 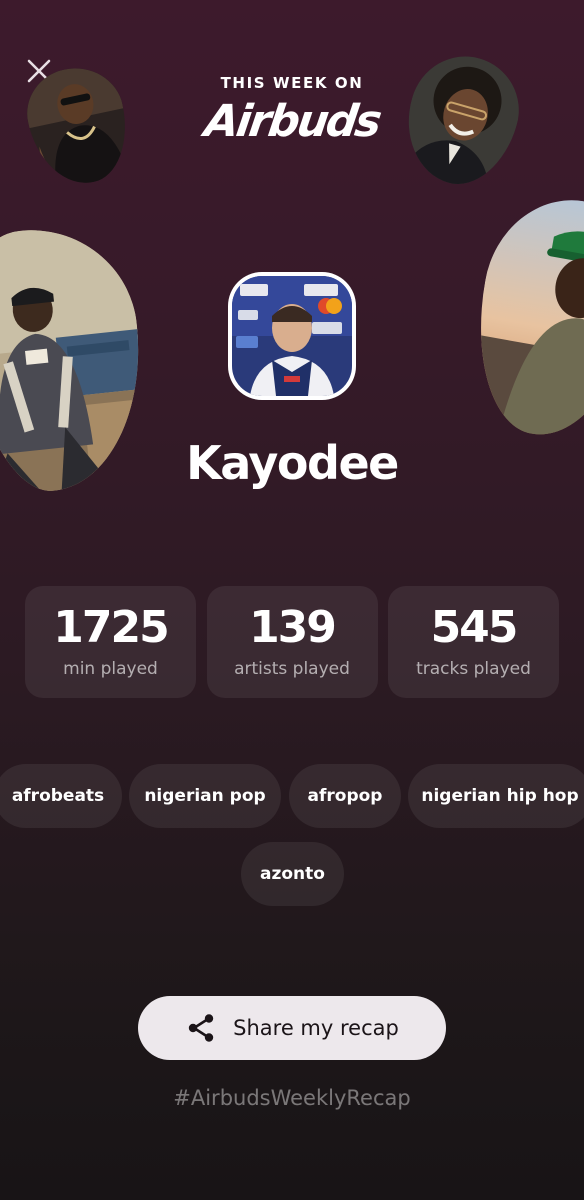 I want to click on genre-chip: afrobeats, so click(x=61, y=796).